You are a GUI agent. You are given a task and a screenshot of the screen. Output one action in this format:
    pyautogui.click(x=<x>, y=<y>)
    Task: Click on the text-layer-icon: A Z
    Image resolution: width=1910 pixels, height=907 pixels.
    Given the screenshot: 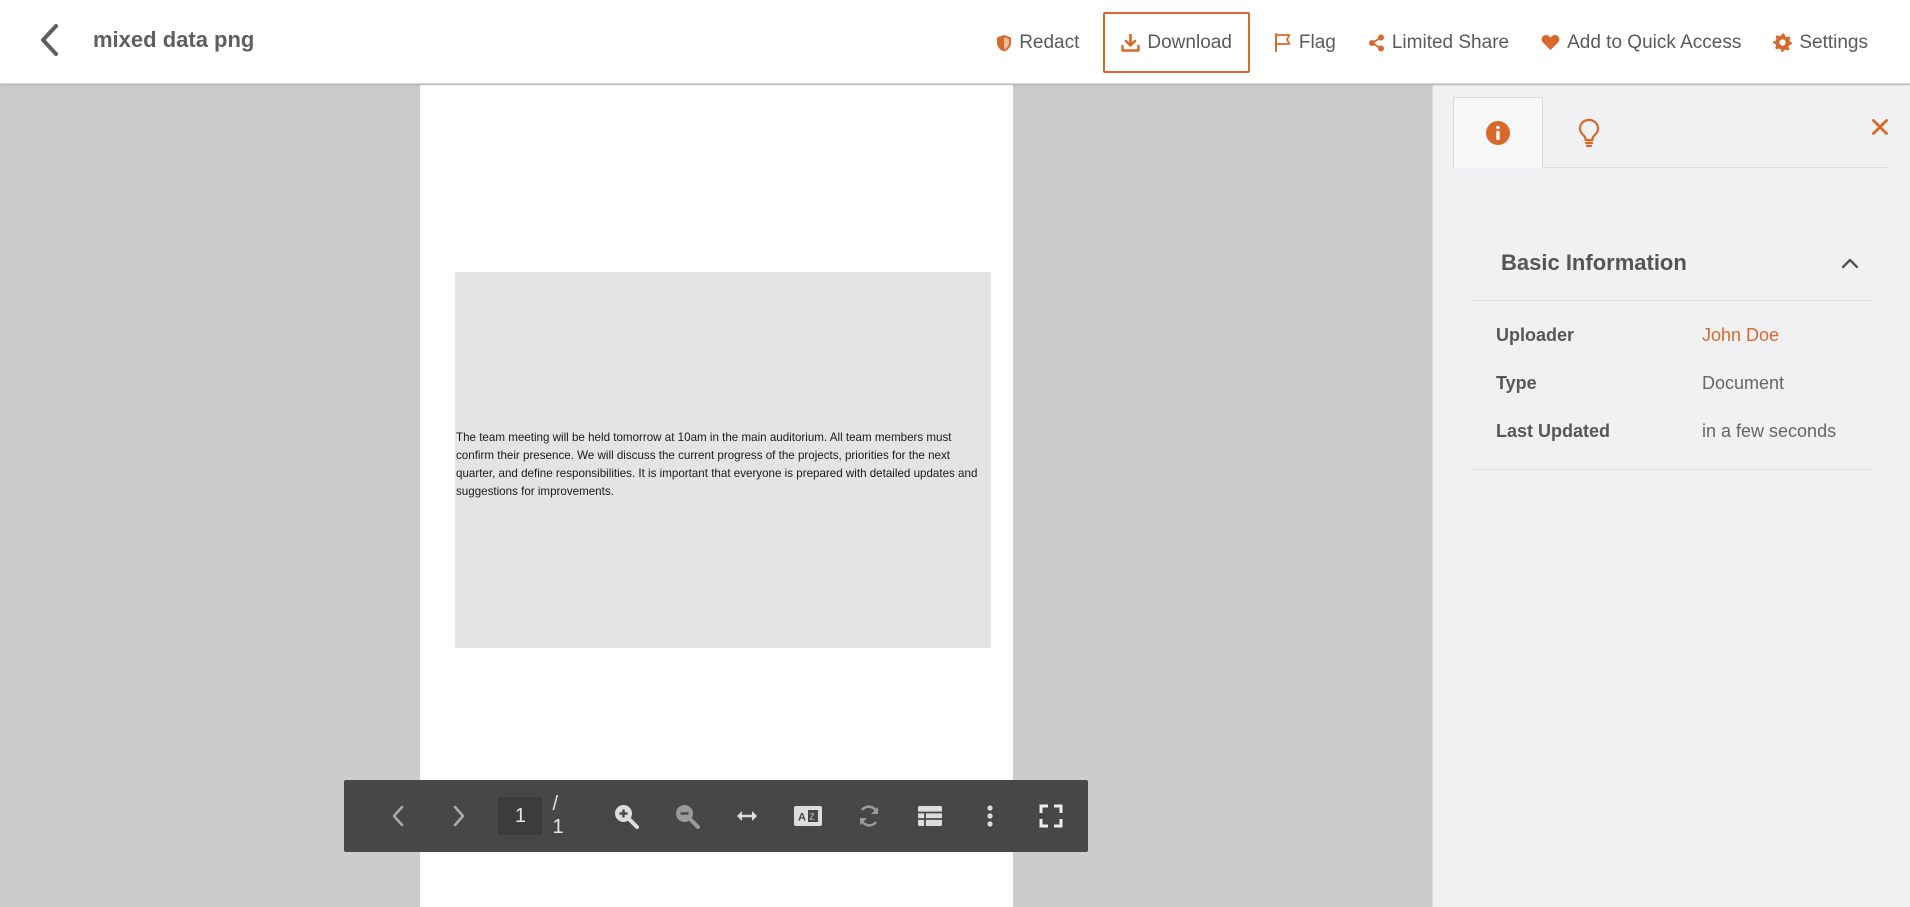 What is the action you would take?
    pyautogui.click(x=808, y=816)
    